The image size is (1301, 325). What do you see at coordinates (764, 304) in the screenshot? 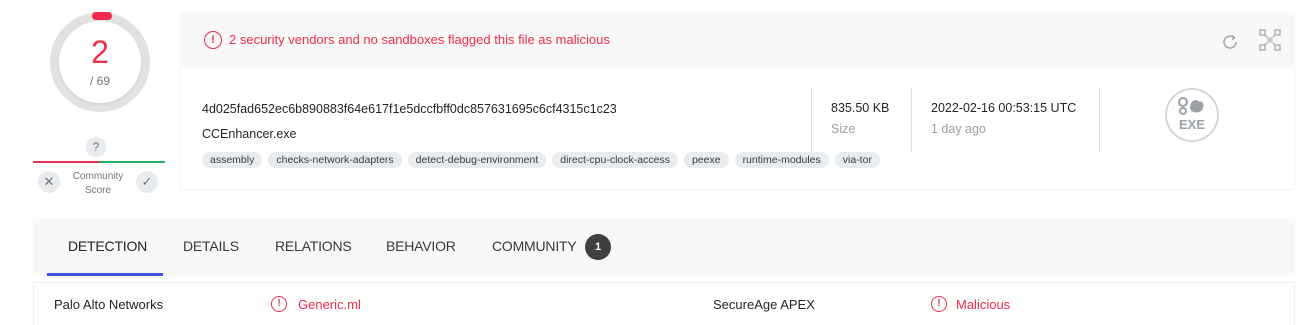
I see `vendor-name: SecureAge APEX` at bounding box center [764, 304].